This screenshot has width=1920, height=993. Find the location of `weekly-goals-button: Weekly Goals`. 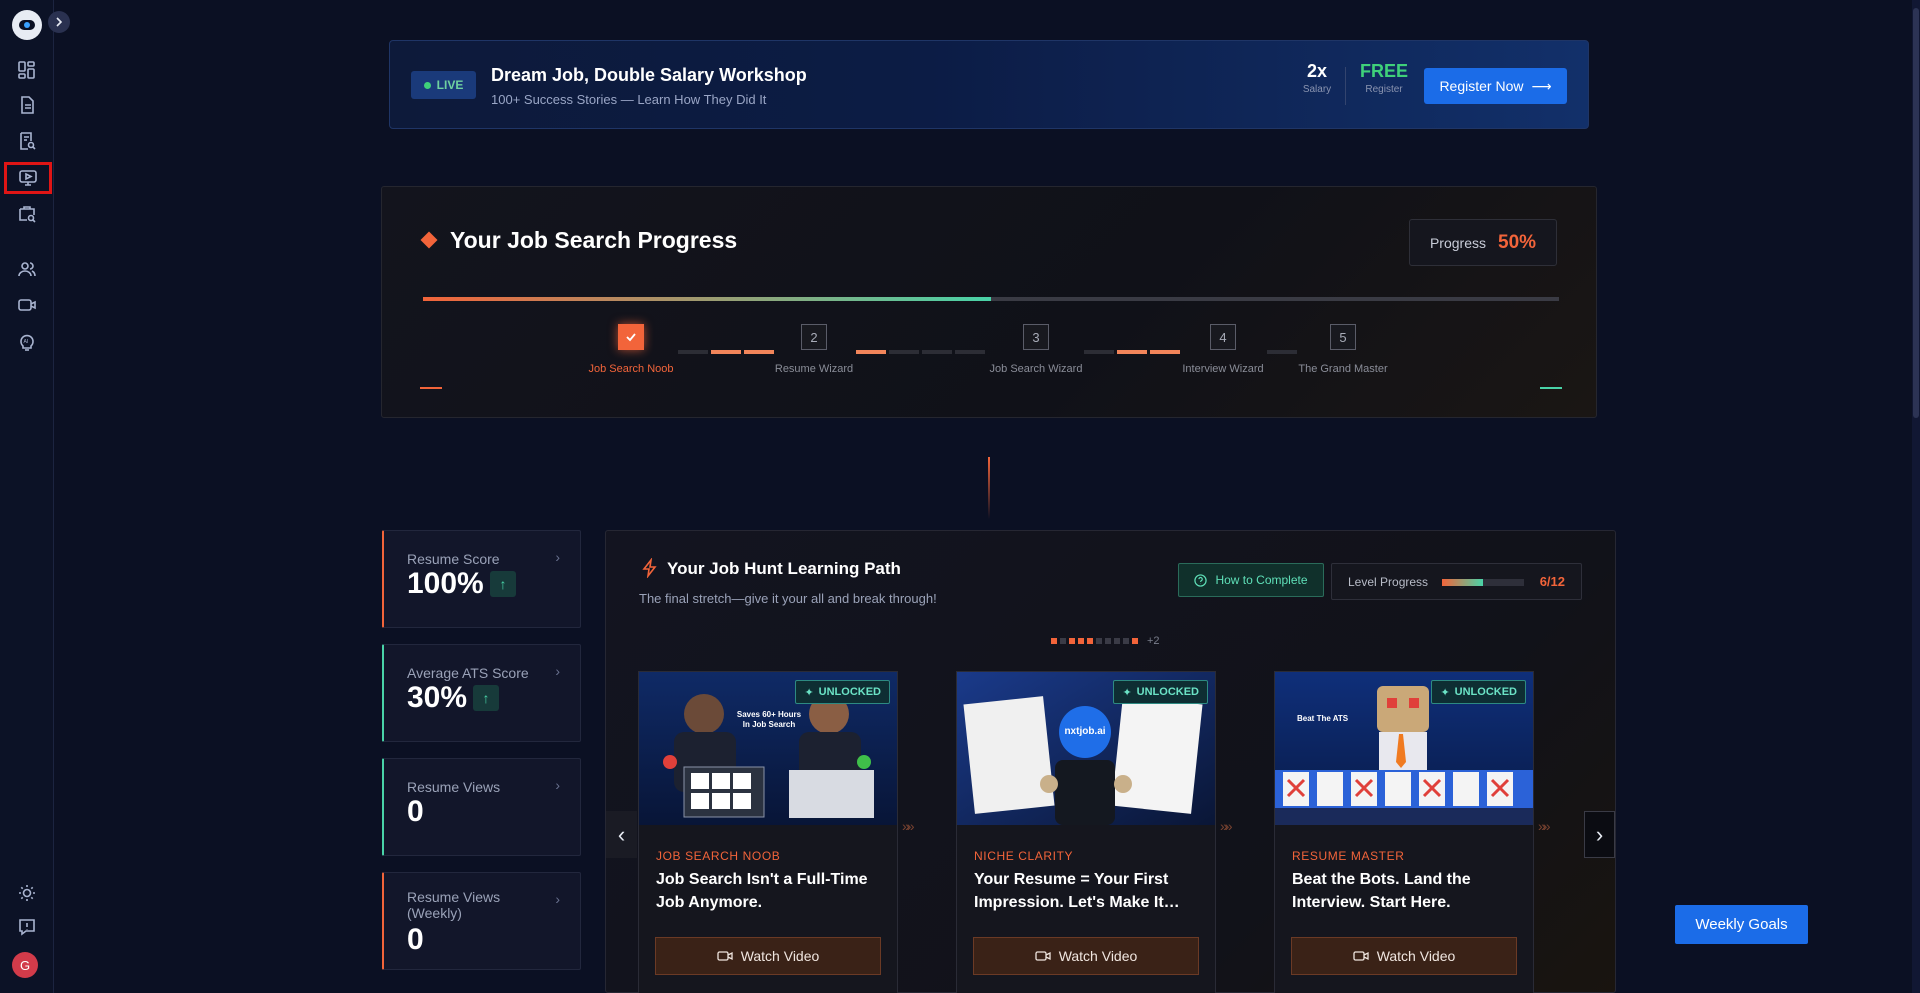

weekly-goals-button: Weekly Goals is located at coordinates (1741, 924).